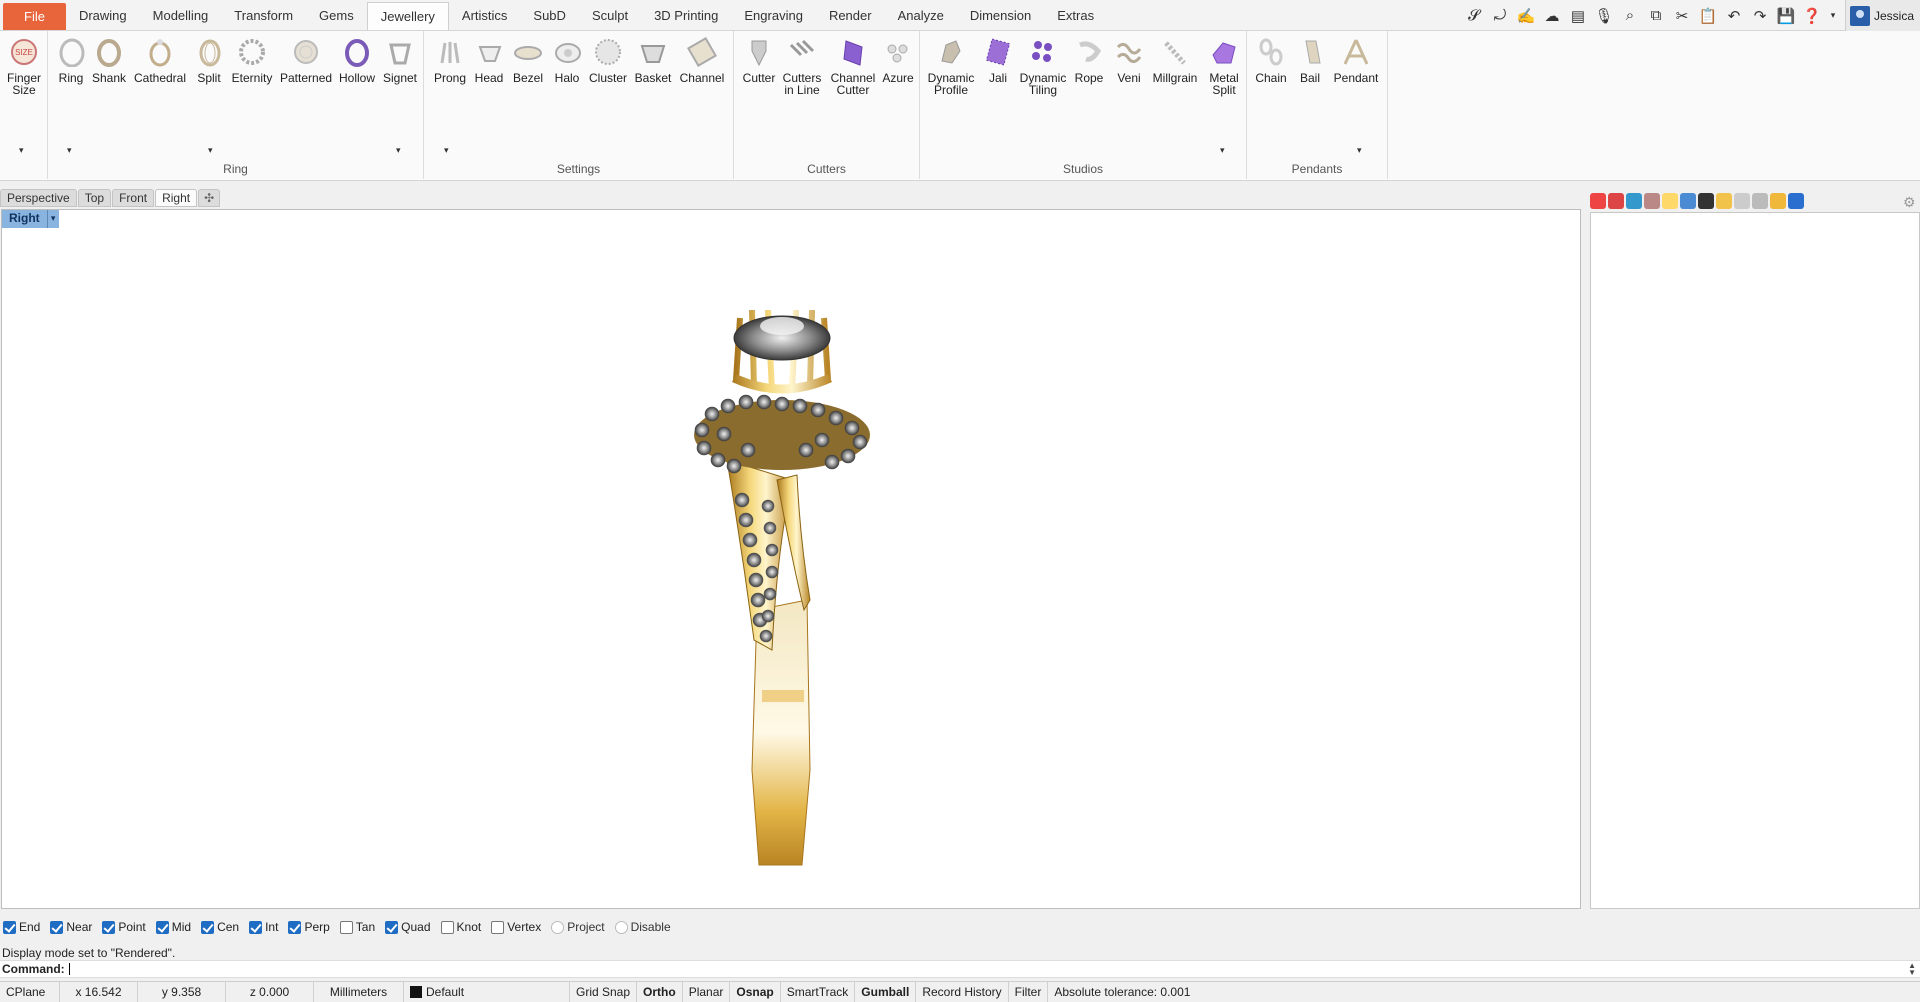 Image resolution: width=1920 pixels, height=1002 pixels. Describe the element at coordinates (1652, 201) in the screenshot. I see `properties-icon` at that location.